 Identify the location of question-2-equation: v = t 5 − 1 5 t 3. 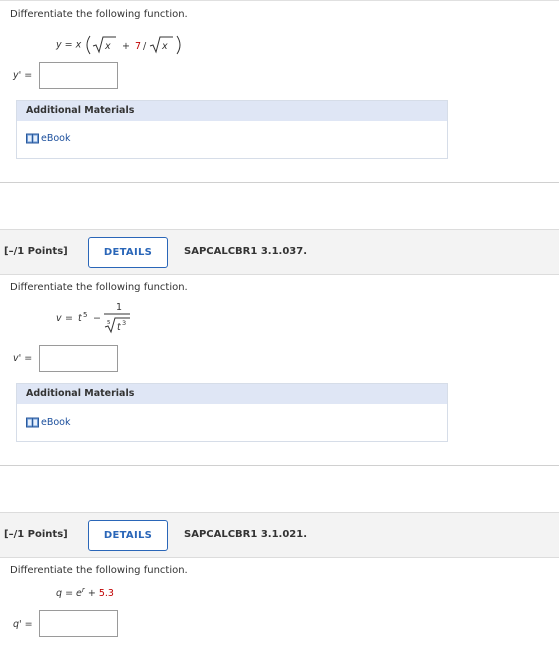
(96, 317).